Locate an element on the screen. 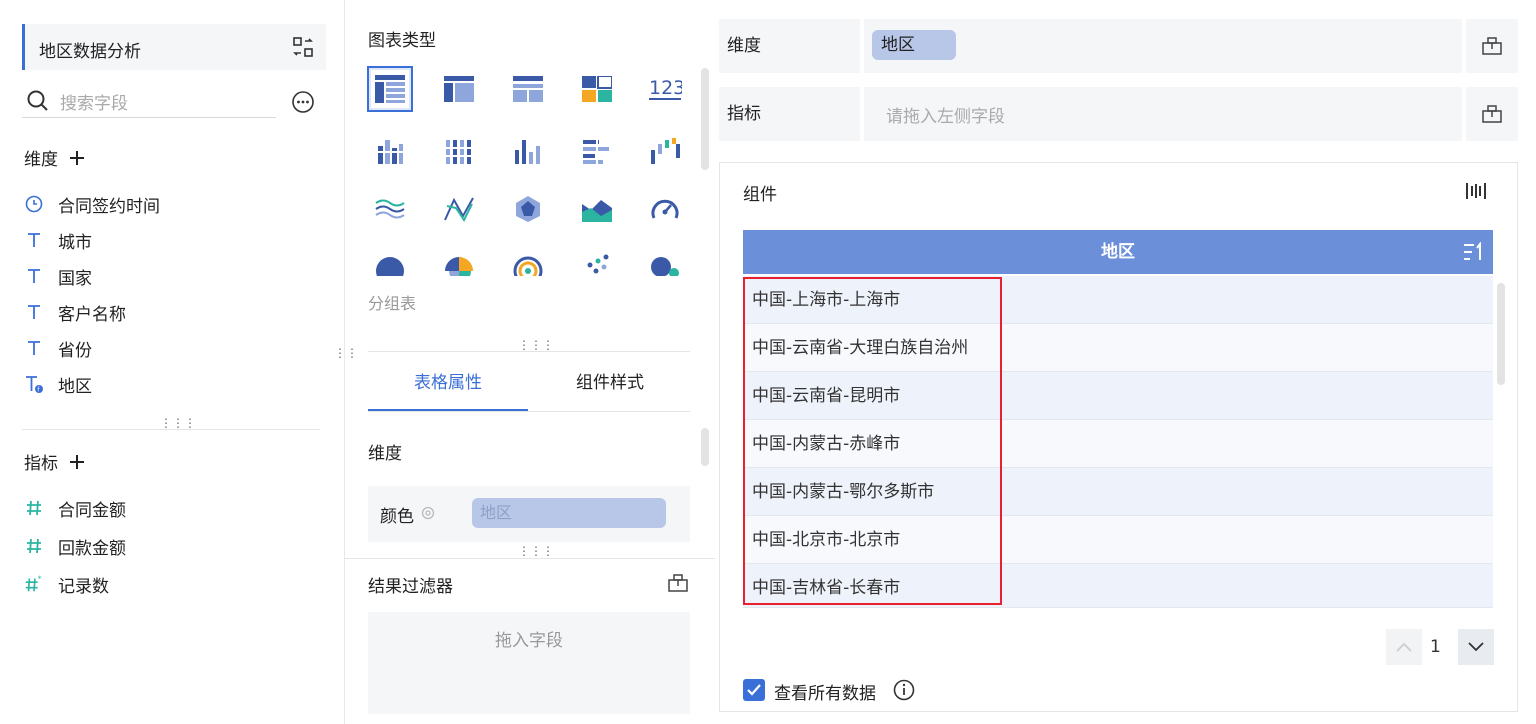 This screenshot has height=724, width=1536. chart-type-dashboard is located at coordinates (597, 89).